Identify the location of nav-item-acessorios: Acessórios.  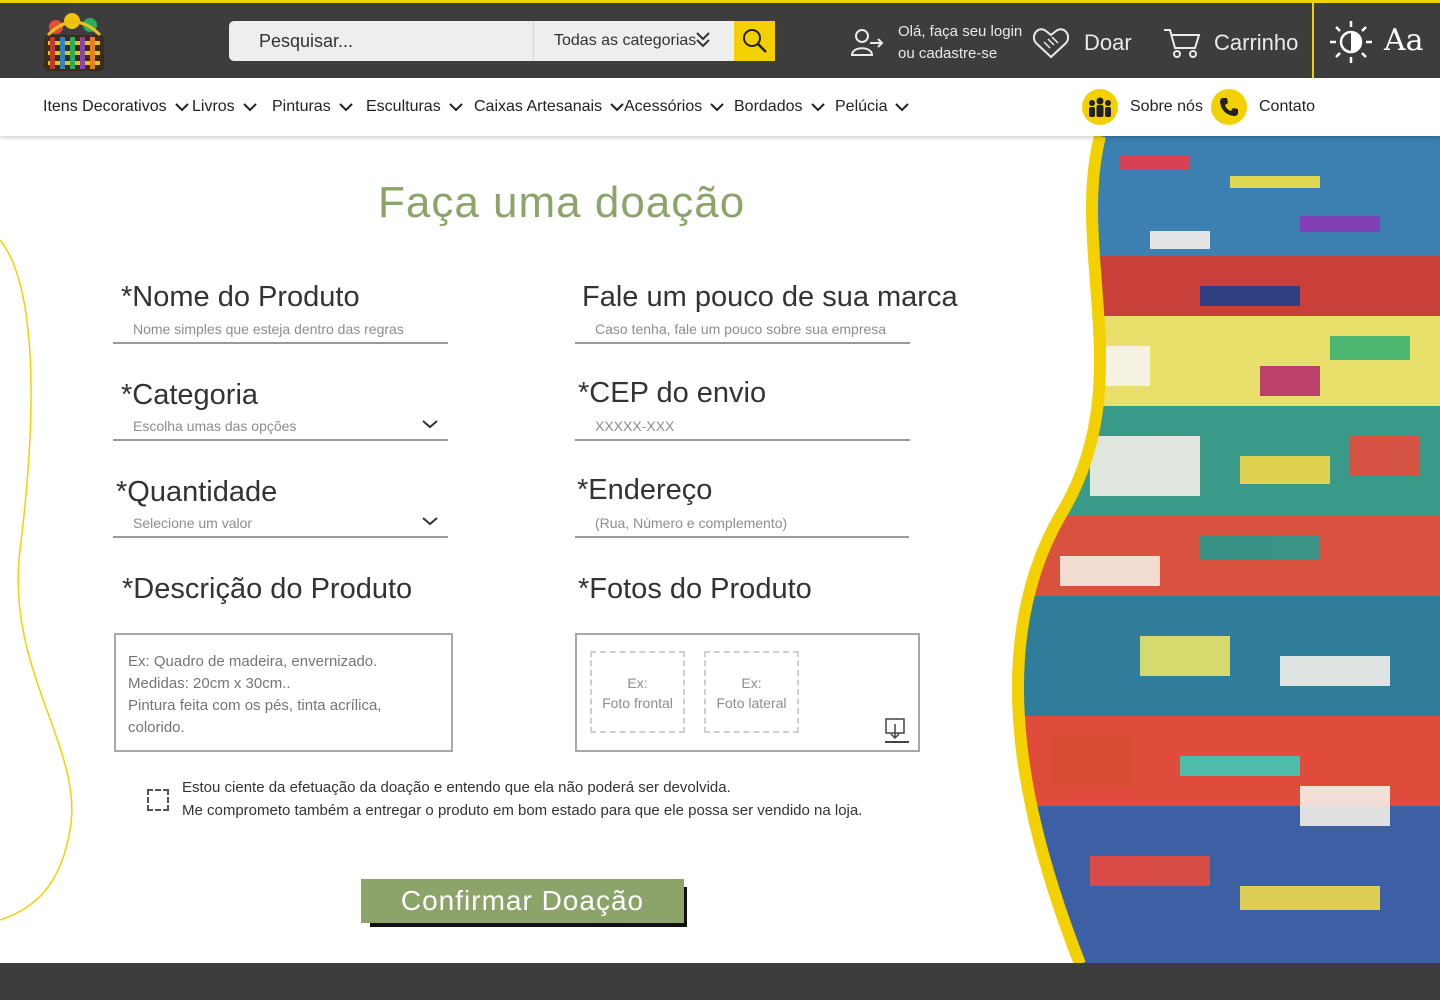
(674, 107).